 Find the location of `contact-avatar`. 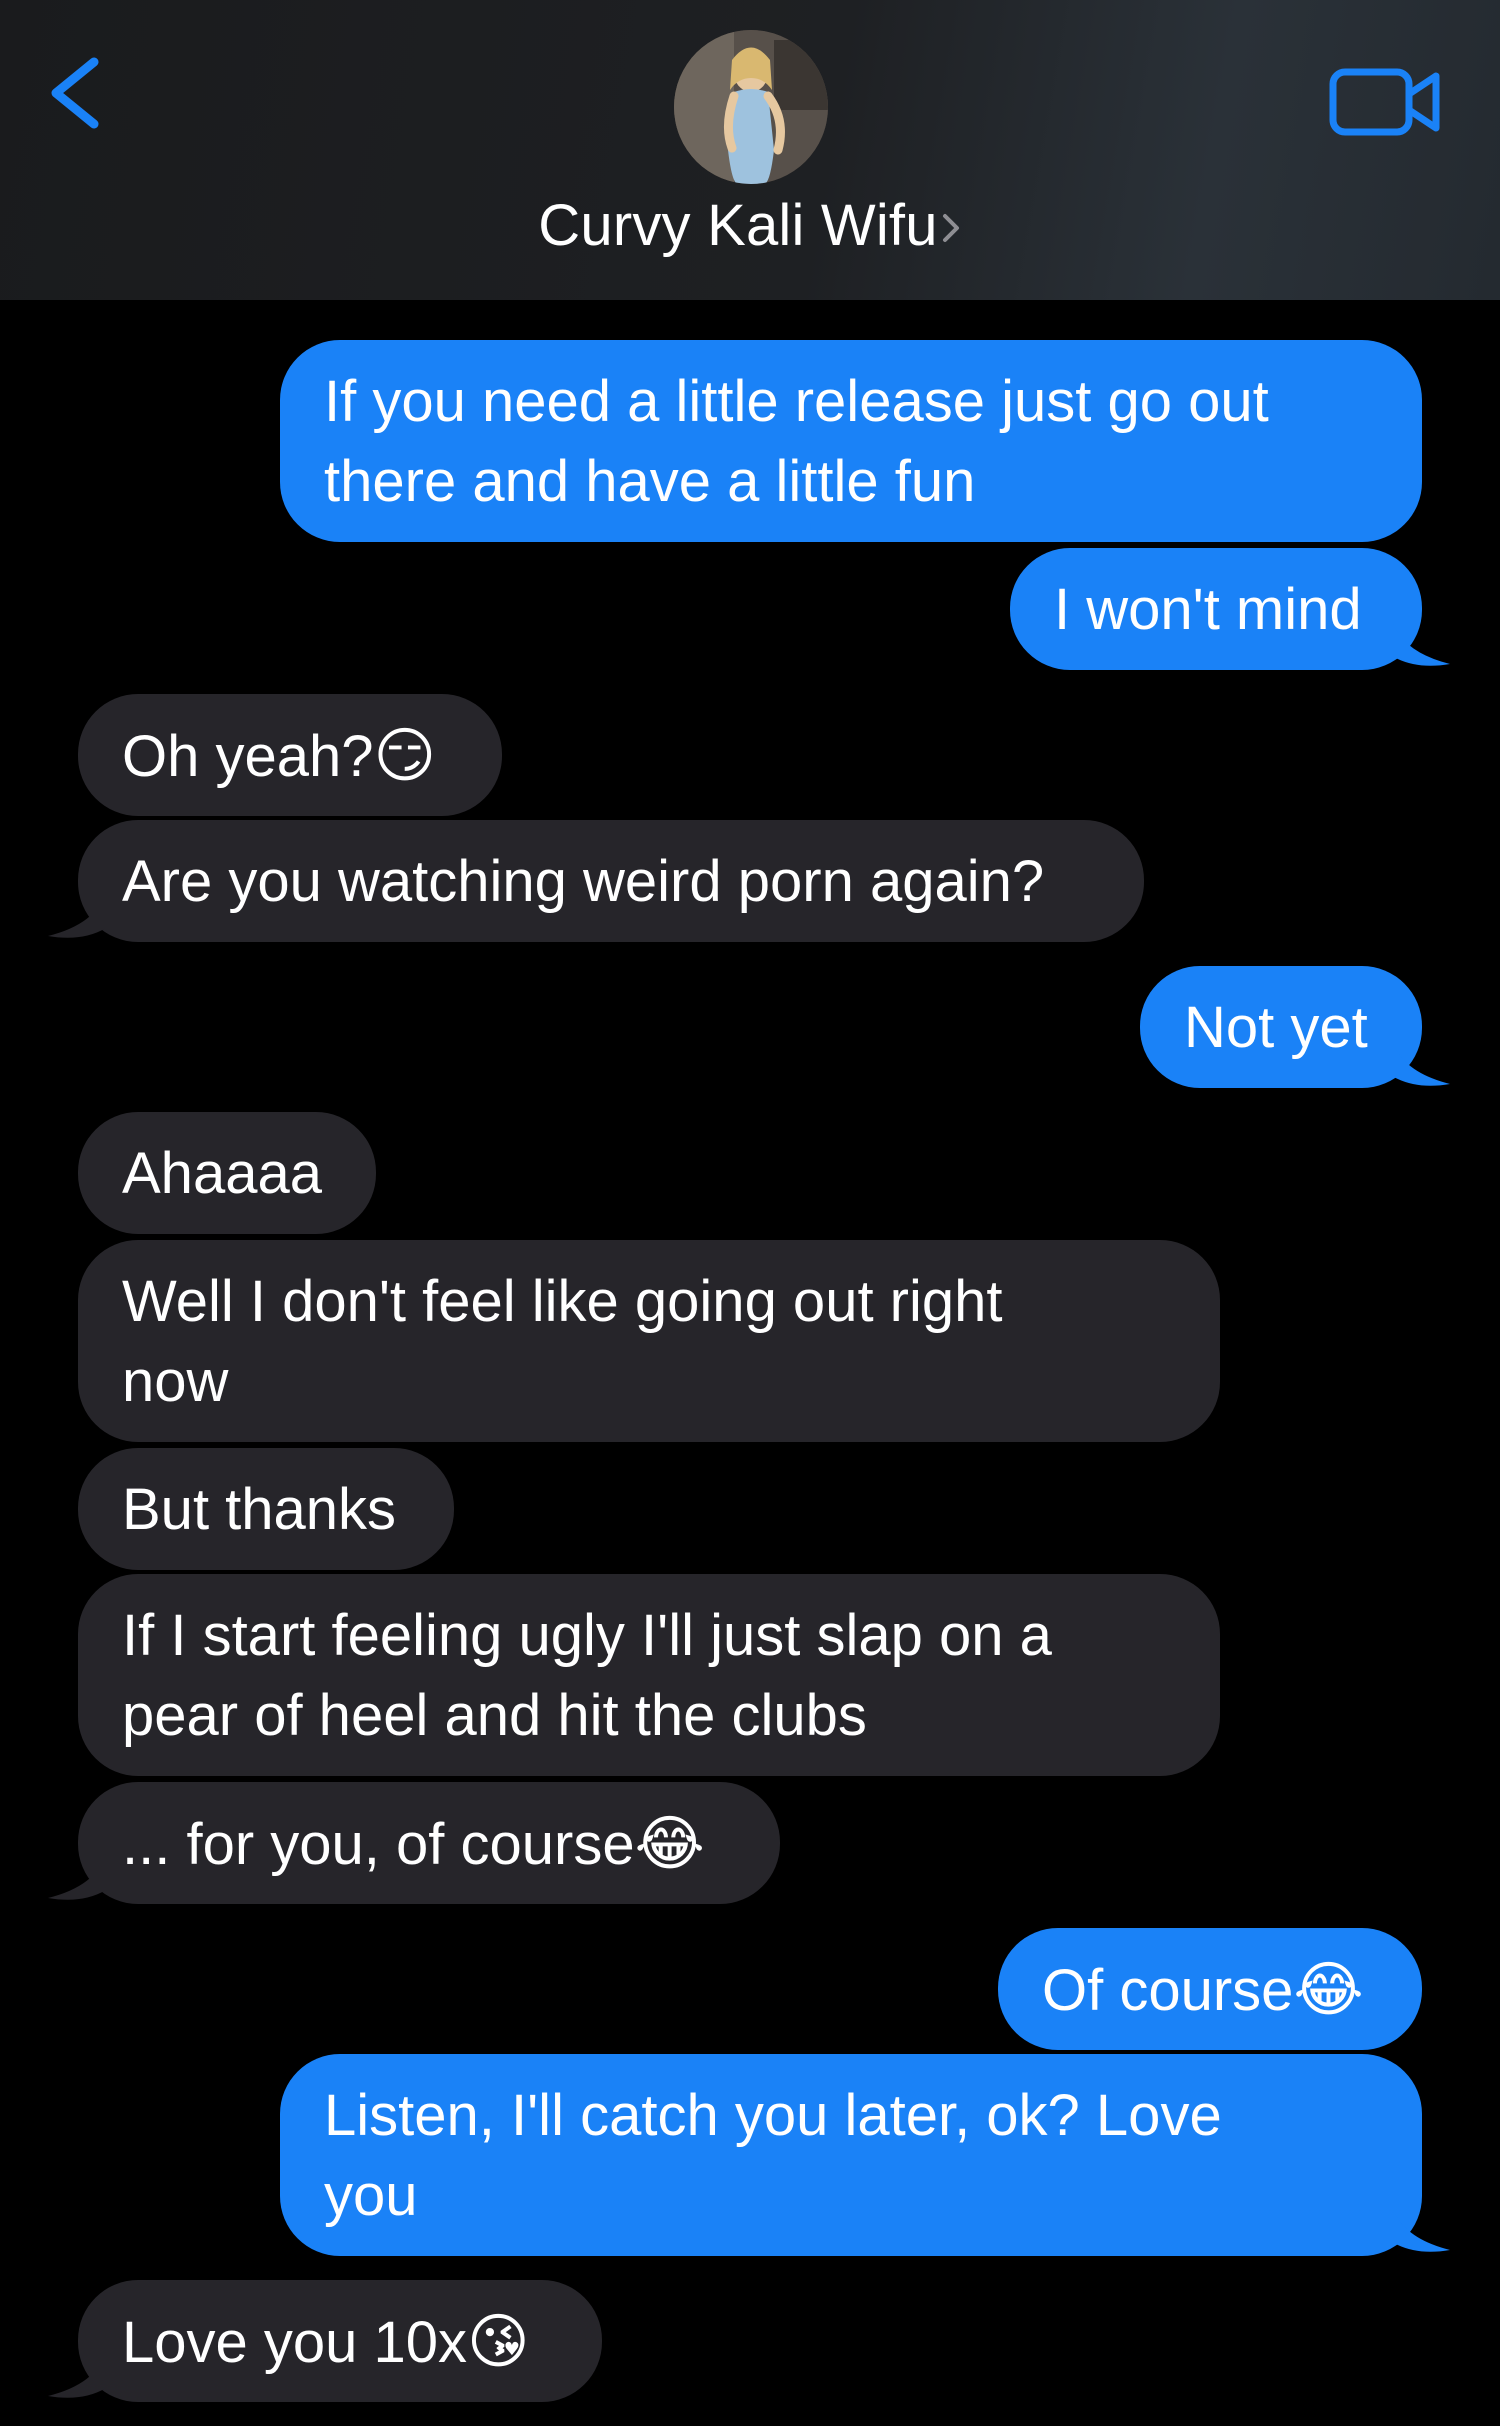

contact-avatar is located at coordinates (751, 107).